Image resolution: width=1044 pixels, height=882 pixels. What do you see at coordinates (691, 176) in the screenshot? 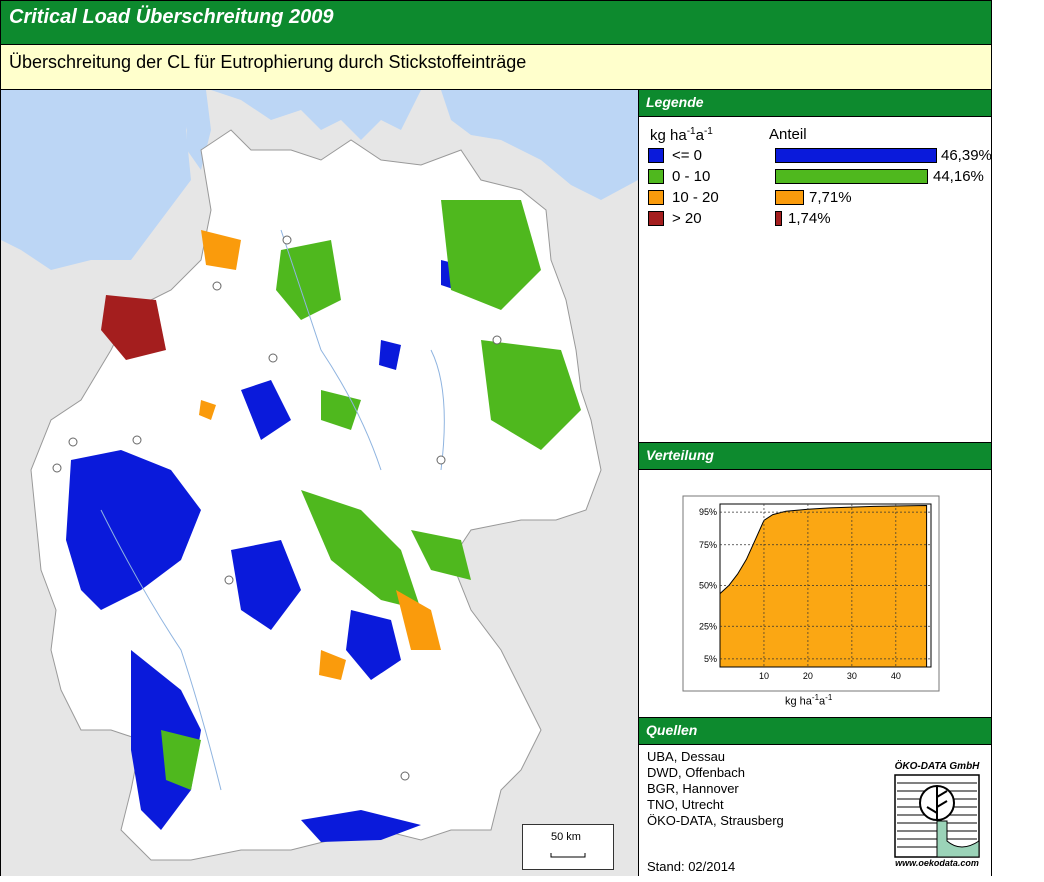
I see `legend-label: 0 - 10` at bounding box center [691, 176].